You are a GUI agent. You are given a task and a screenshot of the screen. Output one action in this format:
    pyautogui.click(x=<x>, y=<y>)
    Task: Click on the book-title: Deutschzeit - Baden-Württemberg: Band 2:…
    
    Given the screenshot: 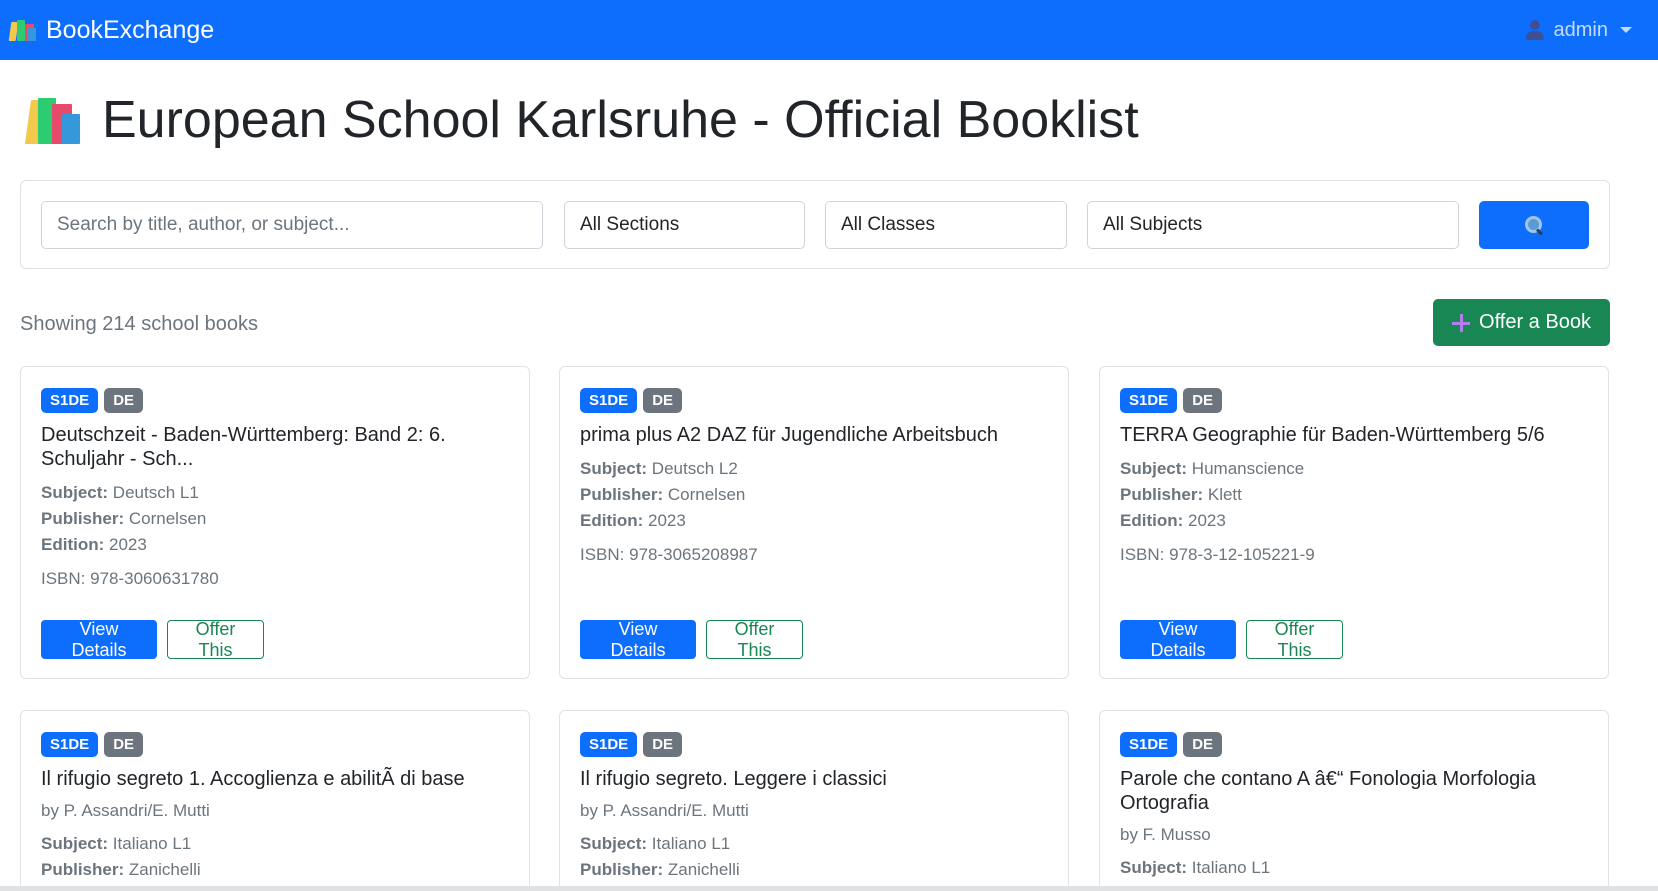 What is the action you would take?
    pyautogui.click(x=243, y=447)
    